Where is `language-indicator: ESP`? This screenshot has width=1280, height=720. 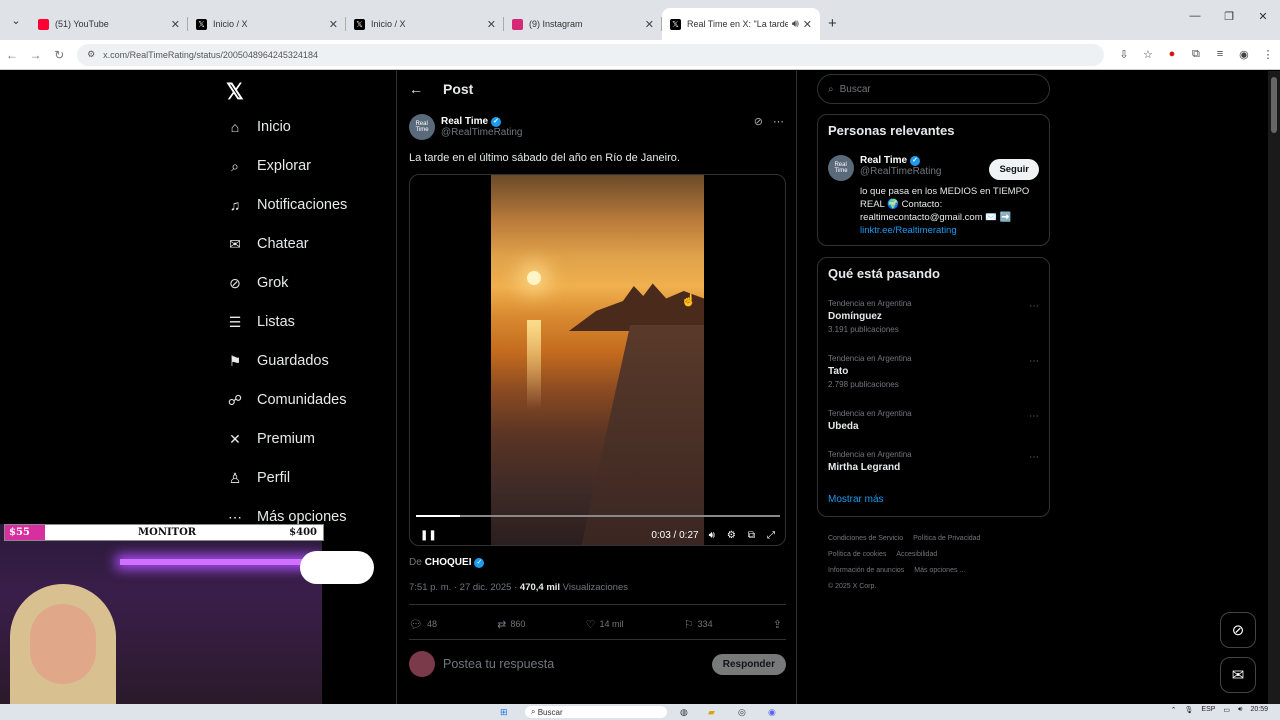
language-indicator: ESP is located at coordinates (1208, 710).